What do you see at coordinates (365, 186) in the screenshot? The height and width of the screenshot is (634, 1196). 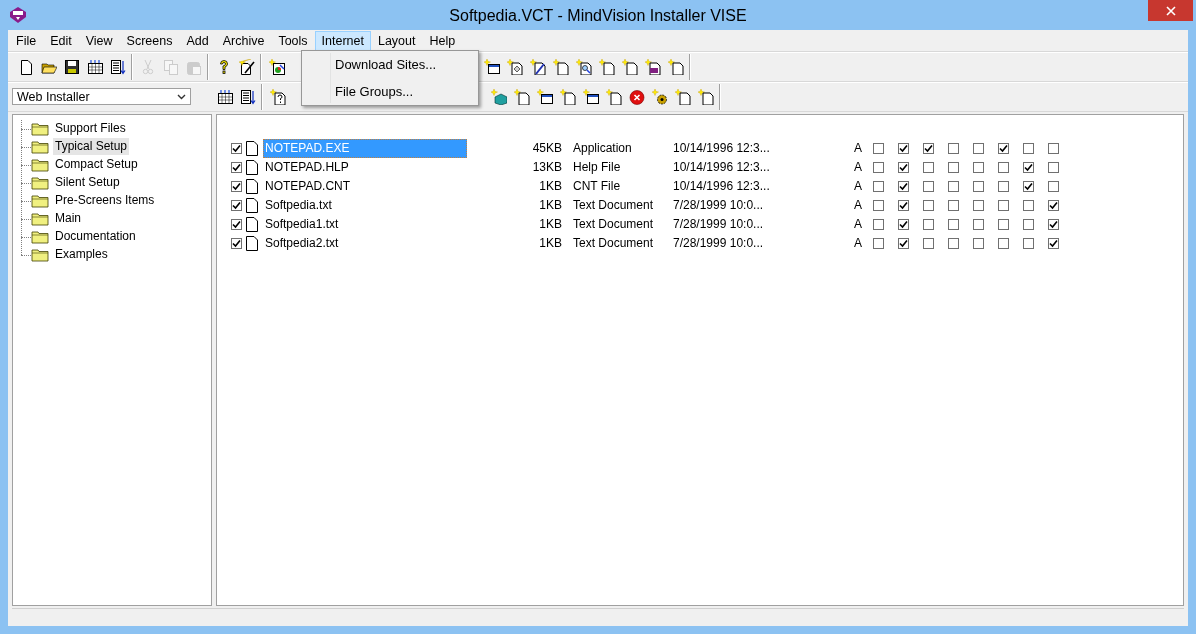 I see `file-name: NOTEPAD.CNT` at bounding box center [365, 186].